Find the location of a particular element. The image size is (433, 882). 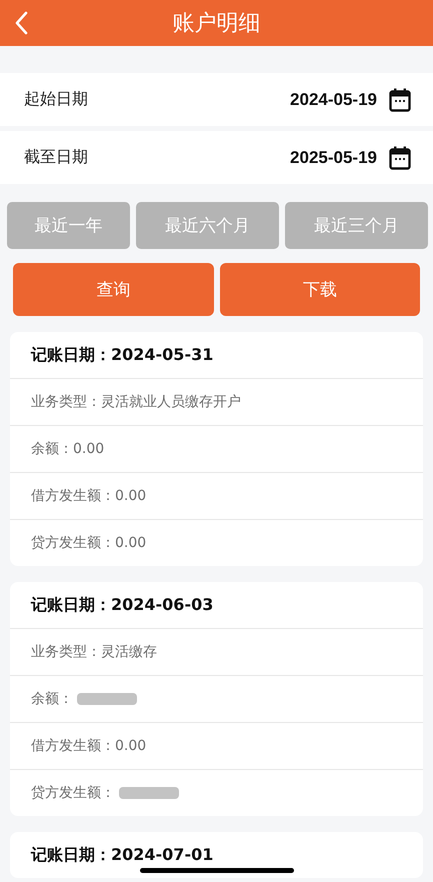

date-label: 截至日期 is located at coordinates (56, 157).